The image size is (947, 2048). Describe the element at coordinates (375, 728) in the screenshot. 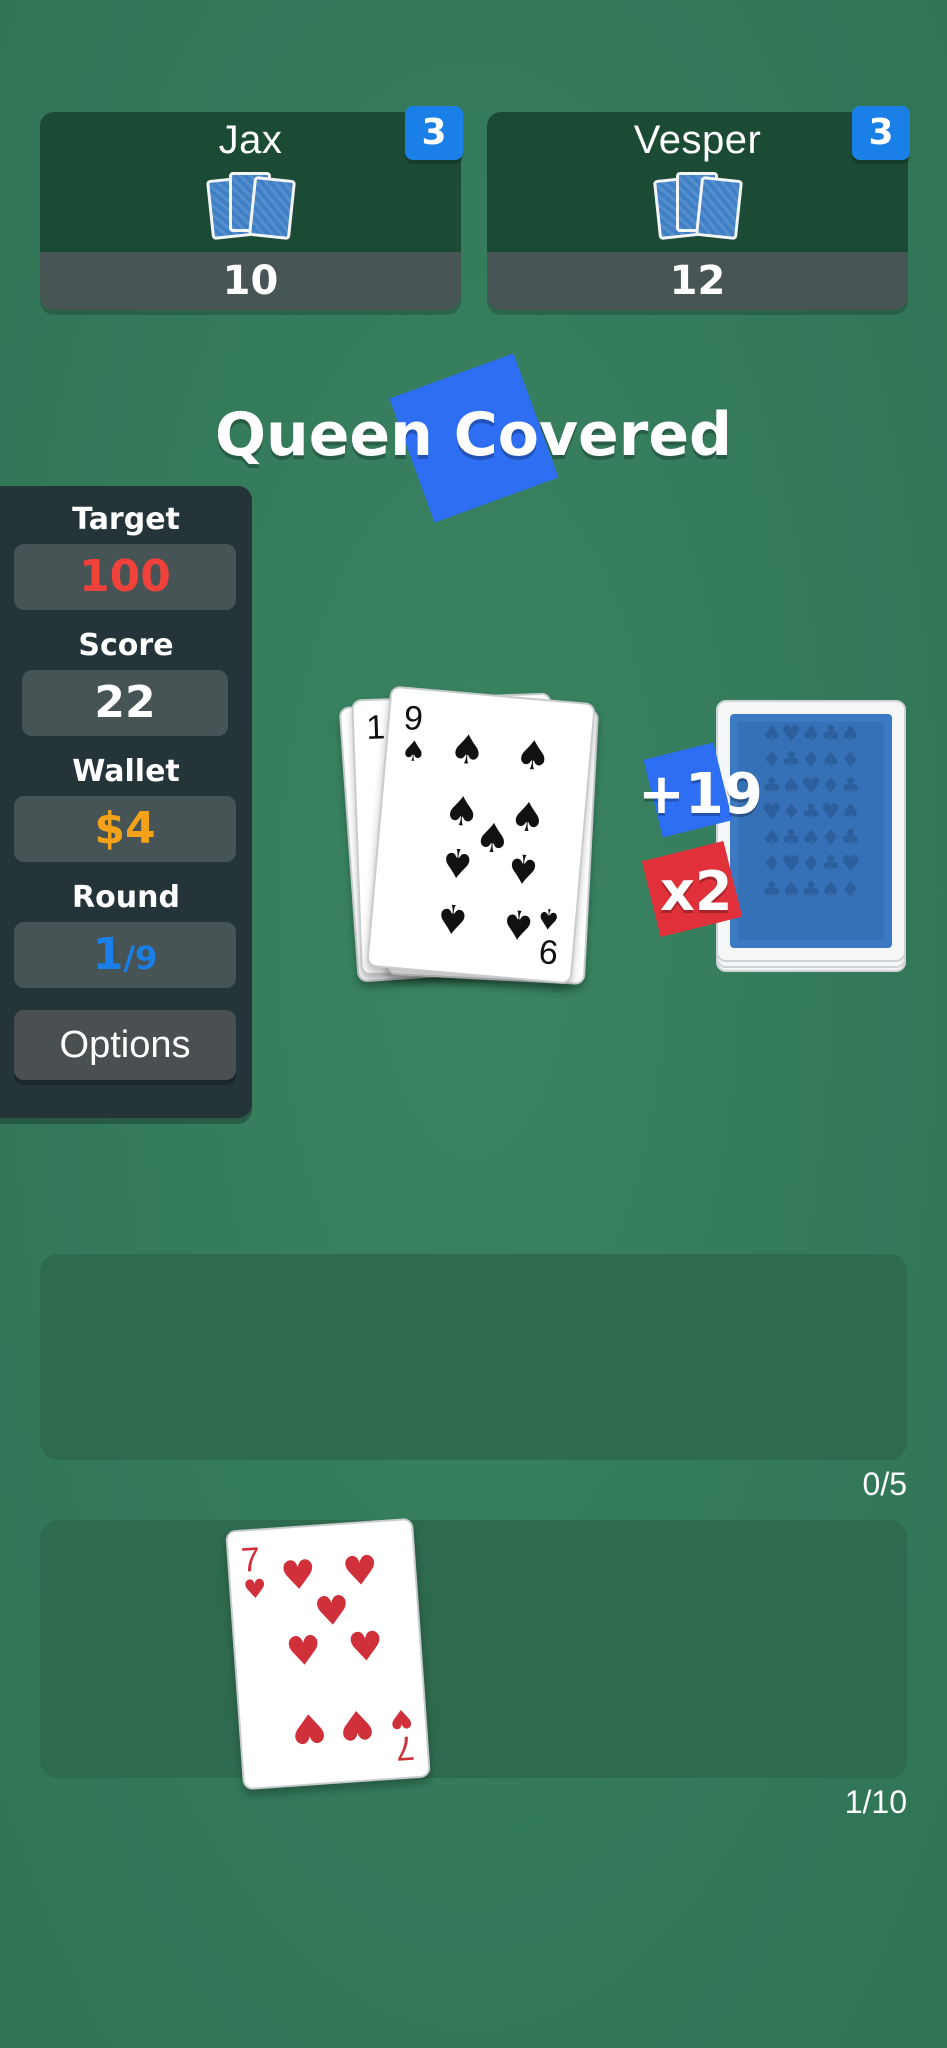

I see `under-card-corner: 1` at that location.